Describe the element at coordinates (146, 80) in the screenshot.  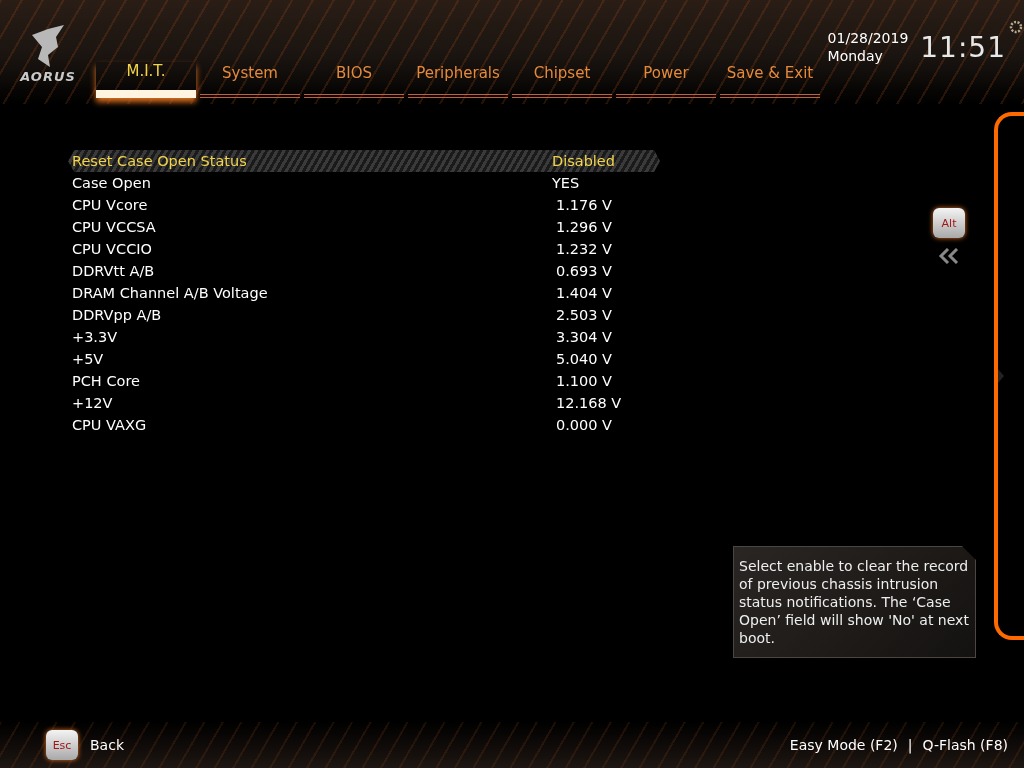
I see `menu-tab: M.I.T.` at that location.